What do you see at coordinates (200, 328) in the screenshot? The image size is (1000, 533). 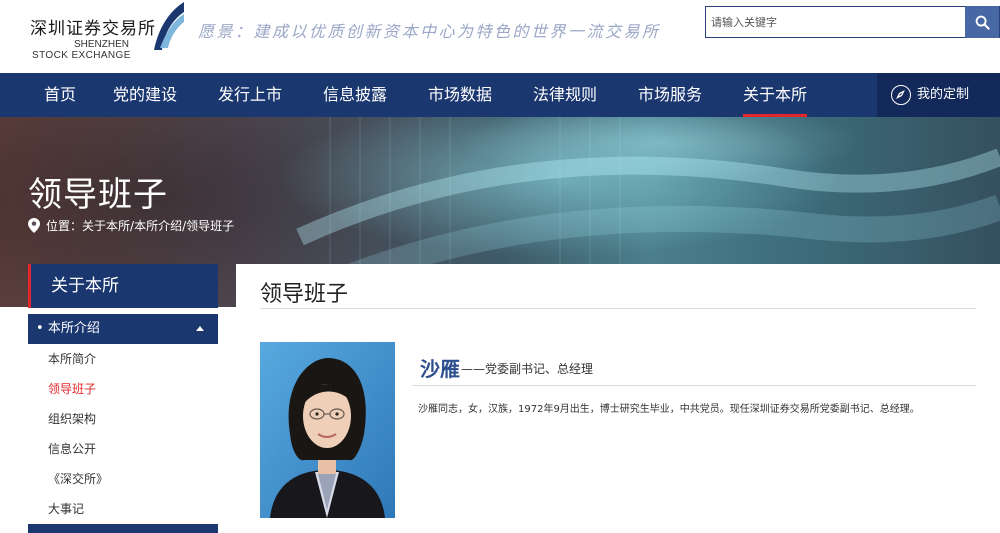 I see `caret-up-icon` at bounding box center [200, 328].